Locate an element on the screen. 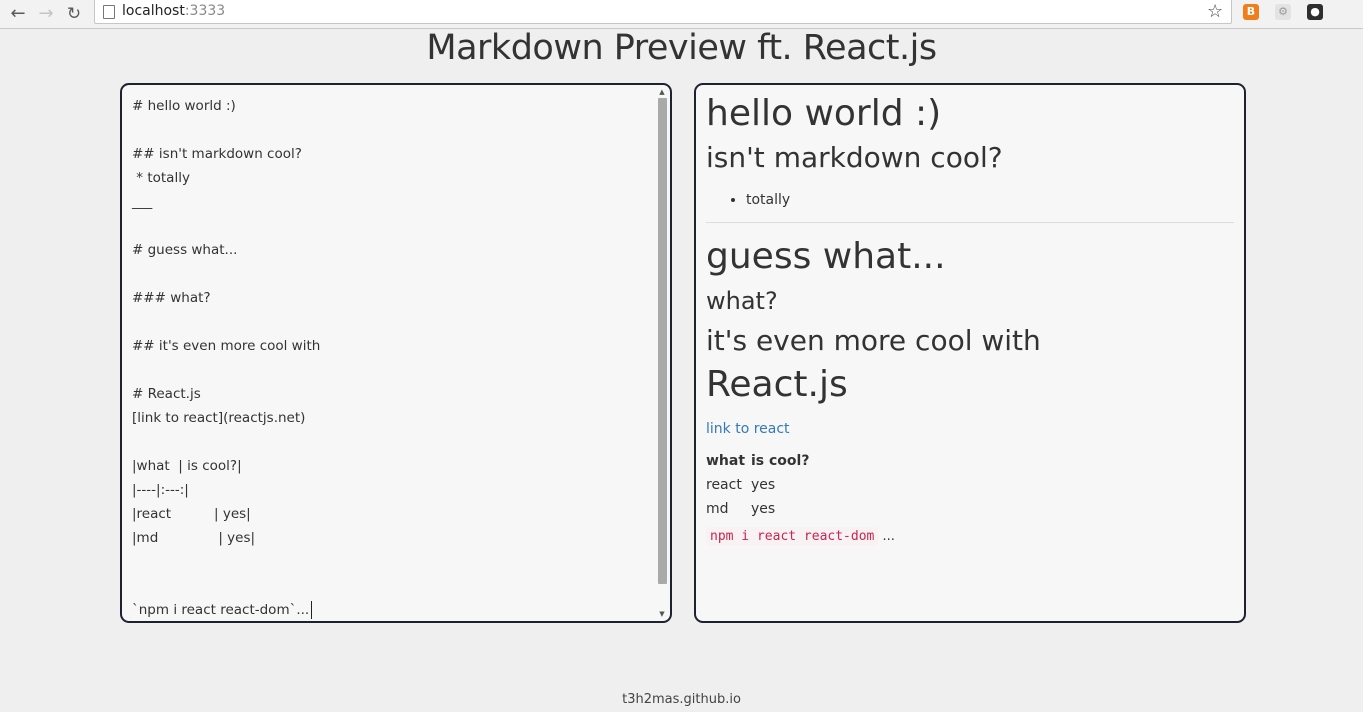 The image size is (1363, 712). table-header-is-cool: is cool? is located at coordinates (780, 461).